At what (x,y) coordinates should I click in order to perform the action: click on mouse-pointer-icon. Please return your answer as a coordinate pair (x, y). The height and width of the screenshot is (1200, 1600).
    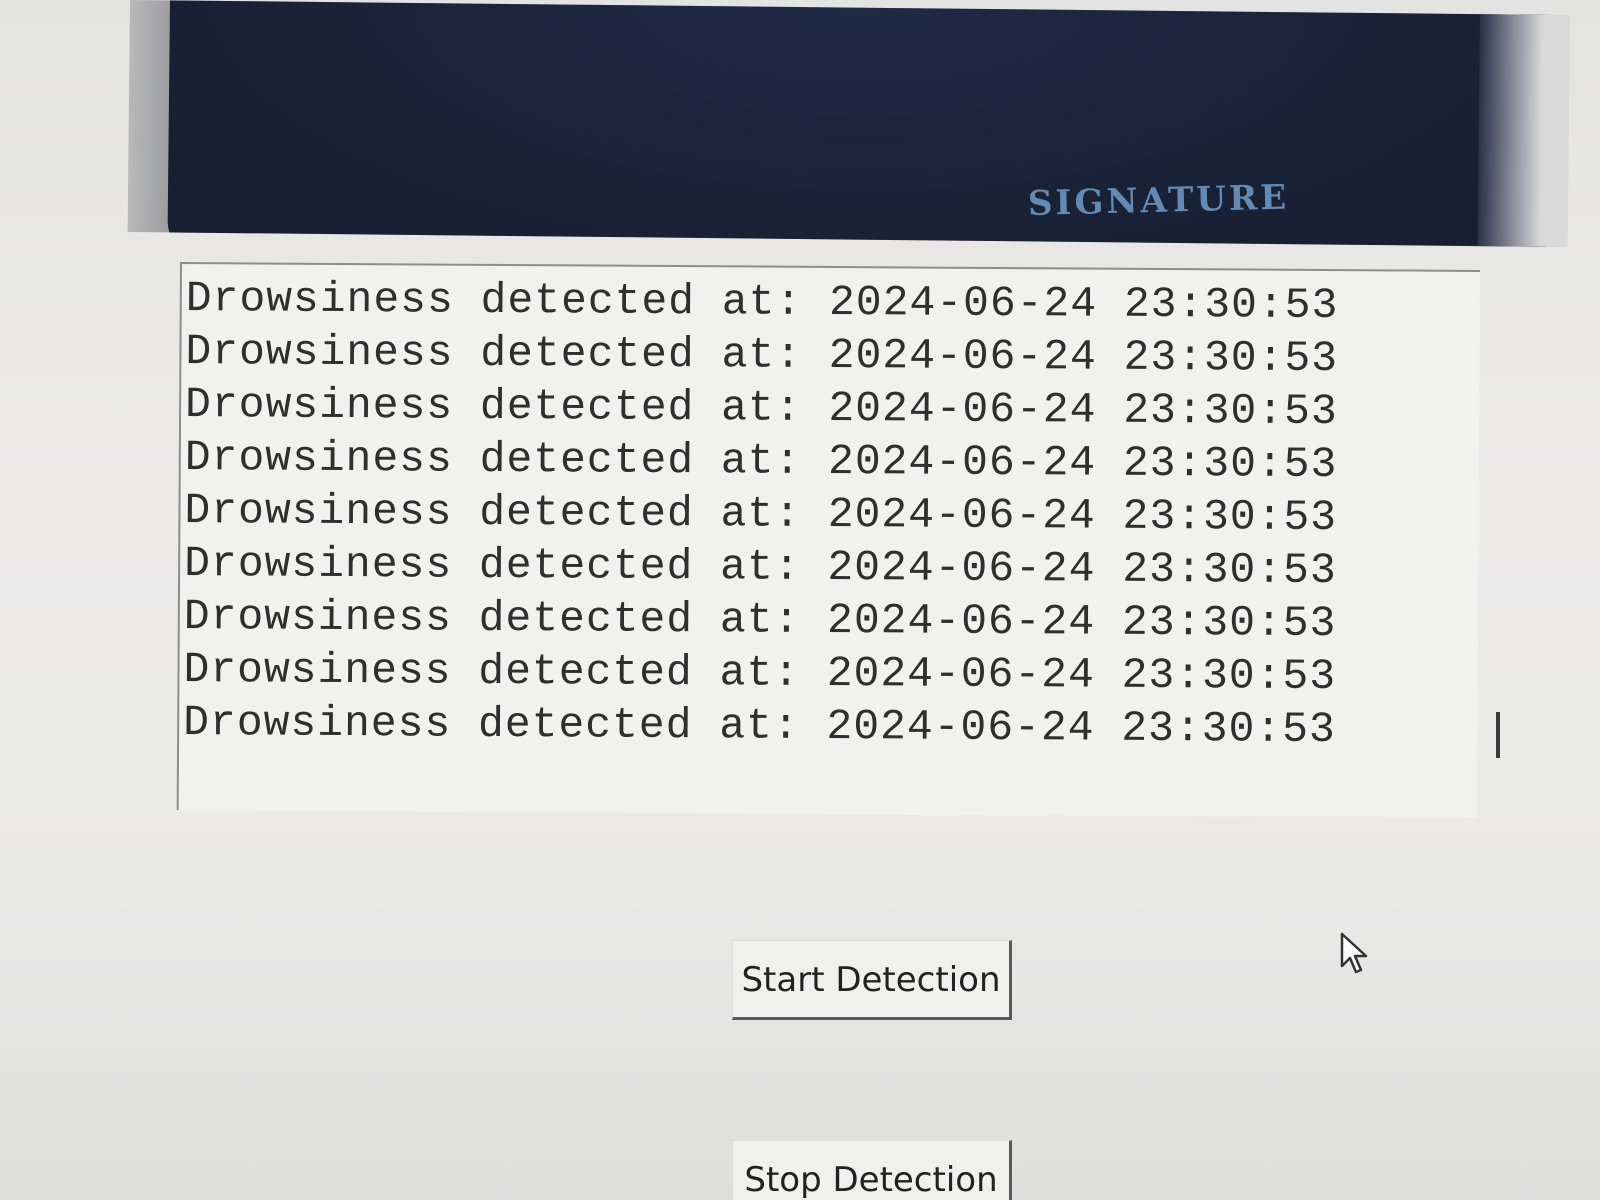
    Looking at the image, I should click on (1354, 953).